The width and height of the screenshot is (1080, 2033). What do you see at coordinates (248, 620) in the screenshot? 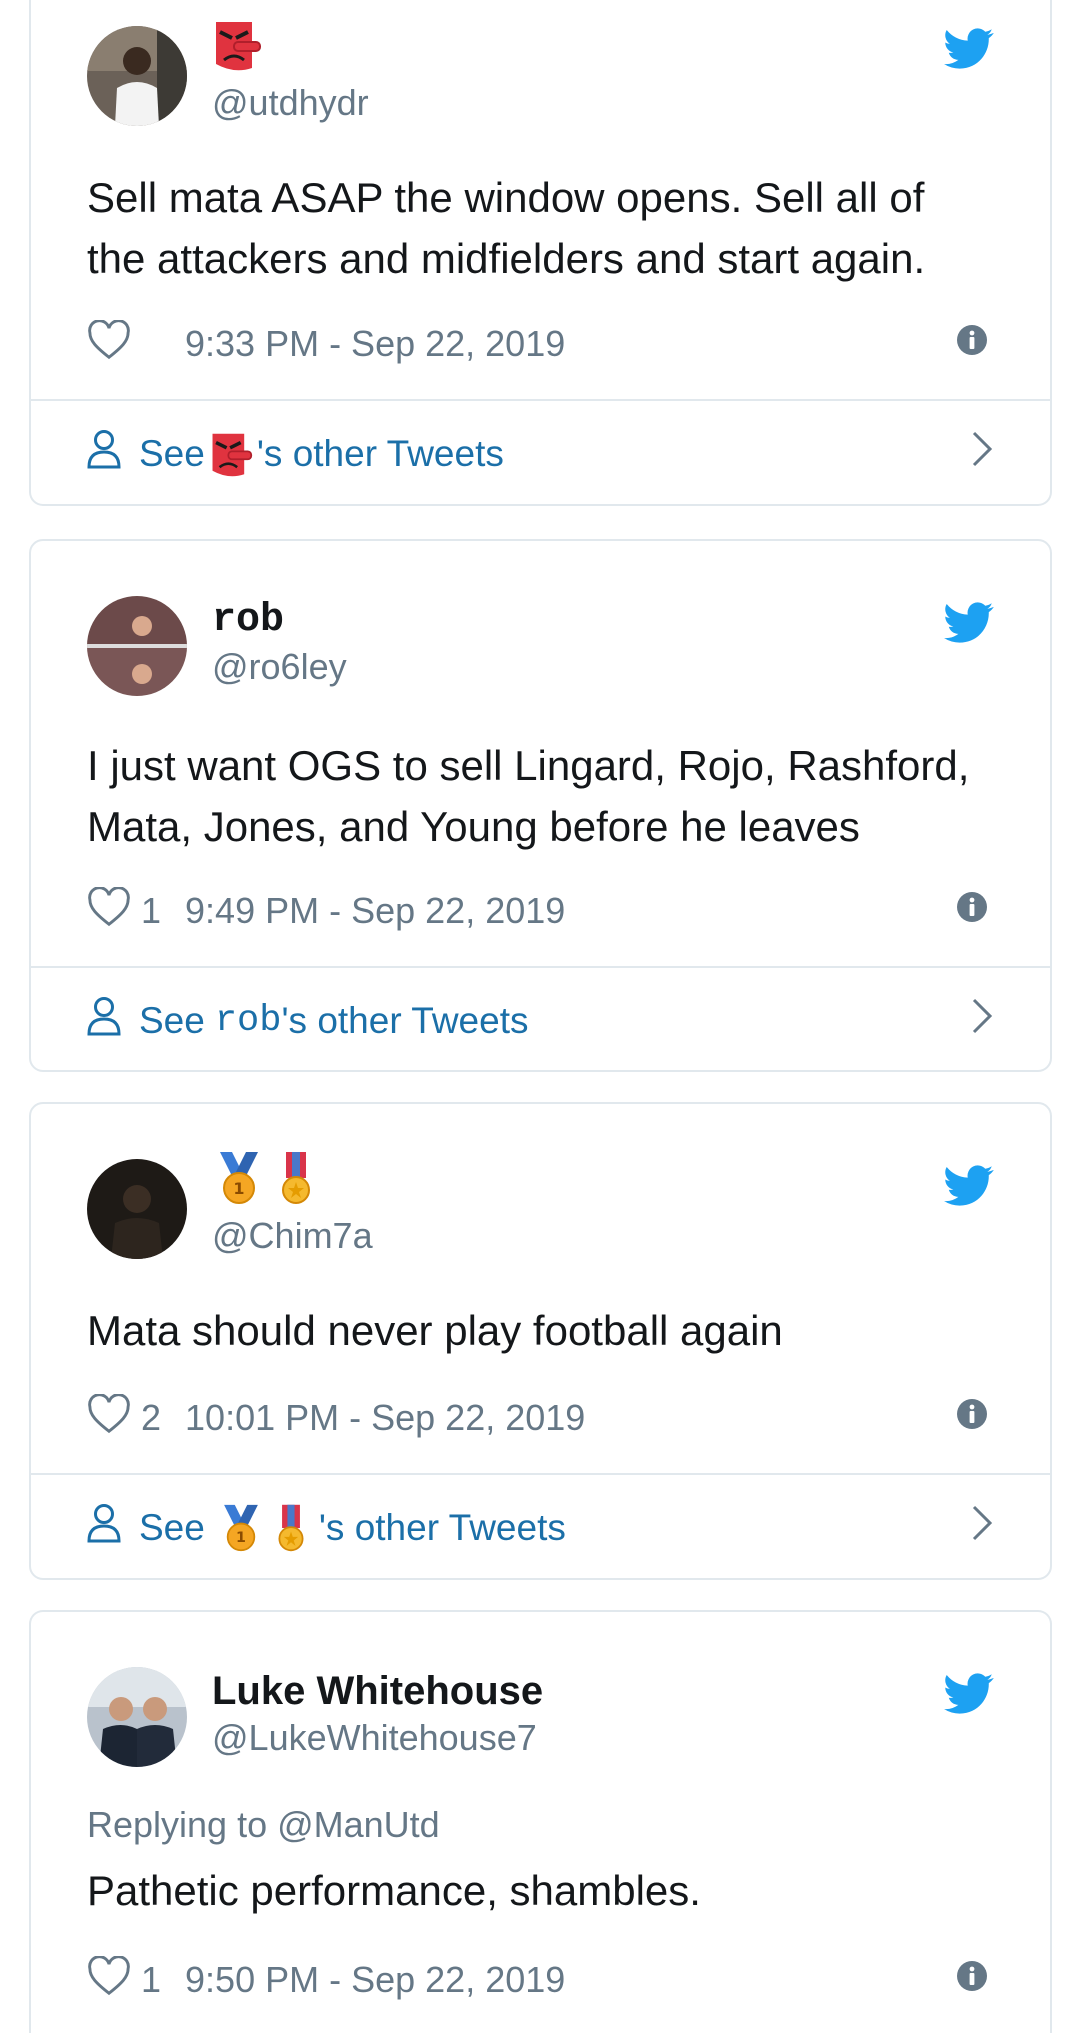
I see `display-name: rob` at bounding box center [248, 620].